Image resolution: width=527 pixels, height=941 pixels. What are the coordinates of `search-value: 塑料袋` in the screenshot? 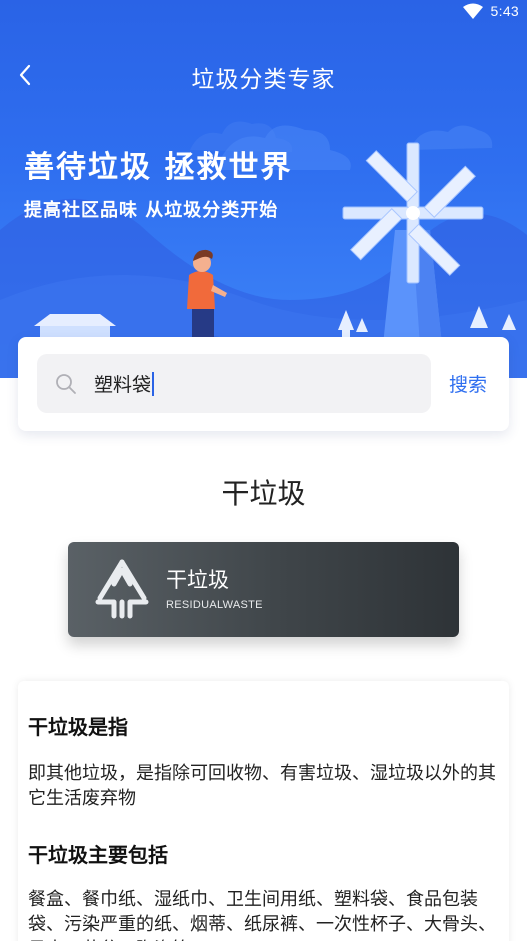 It's located at (124, 383).